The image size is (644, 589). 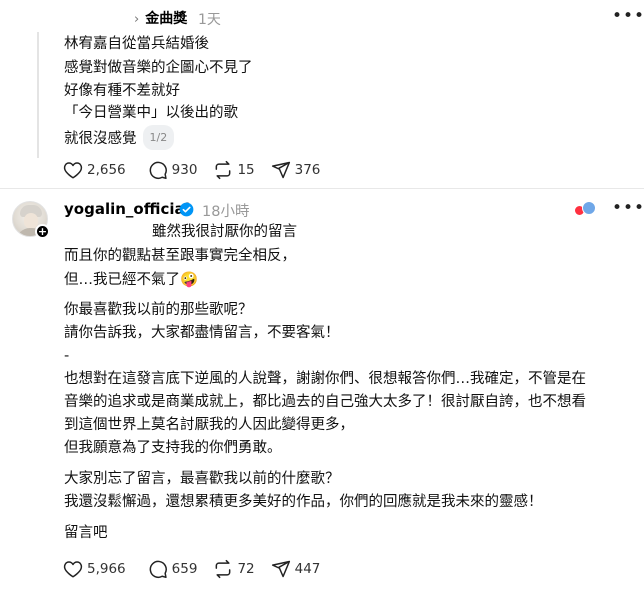 What do you see at coordinates (186, 211) in the screenshot?
I see `verified-badge-icon` at bounding box center [186, 211].